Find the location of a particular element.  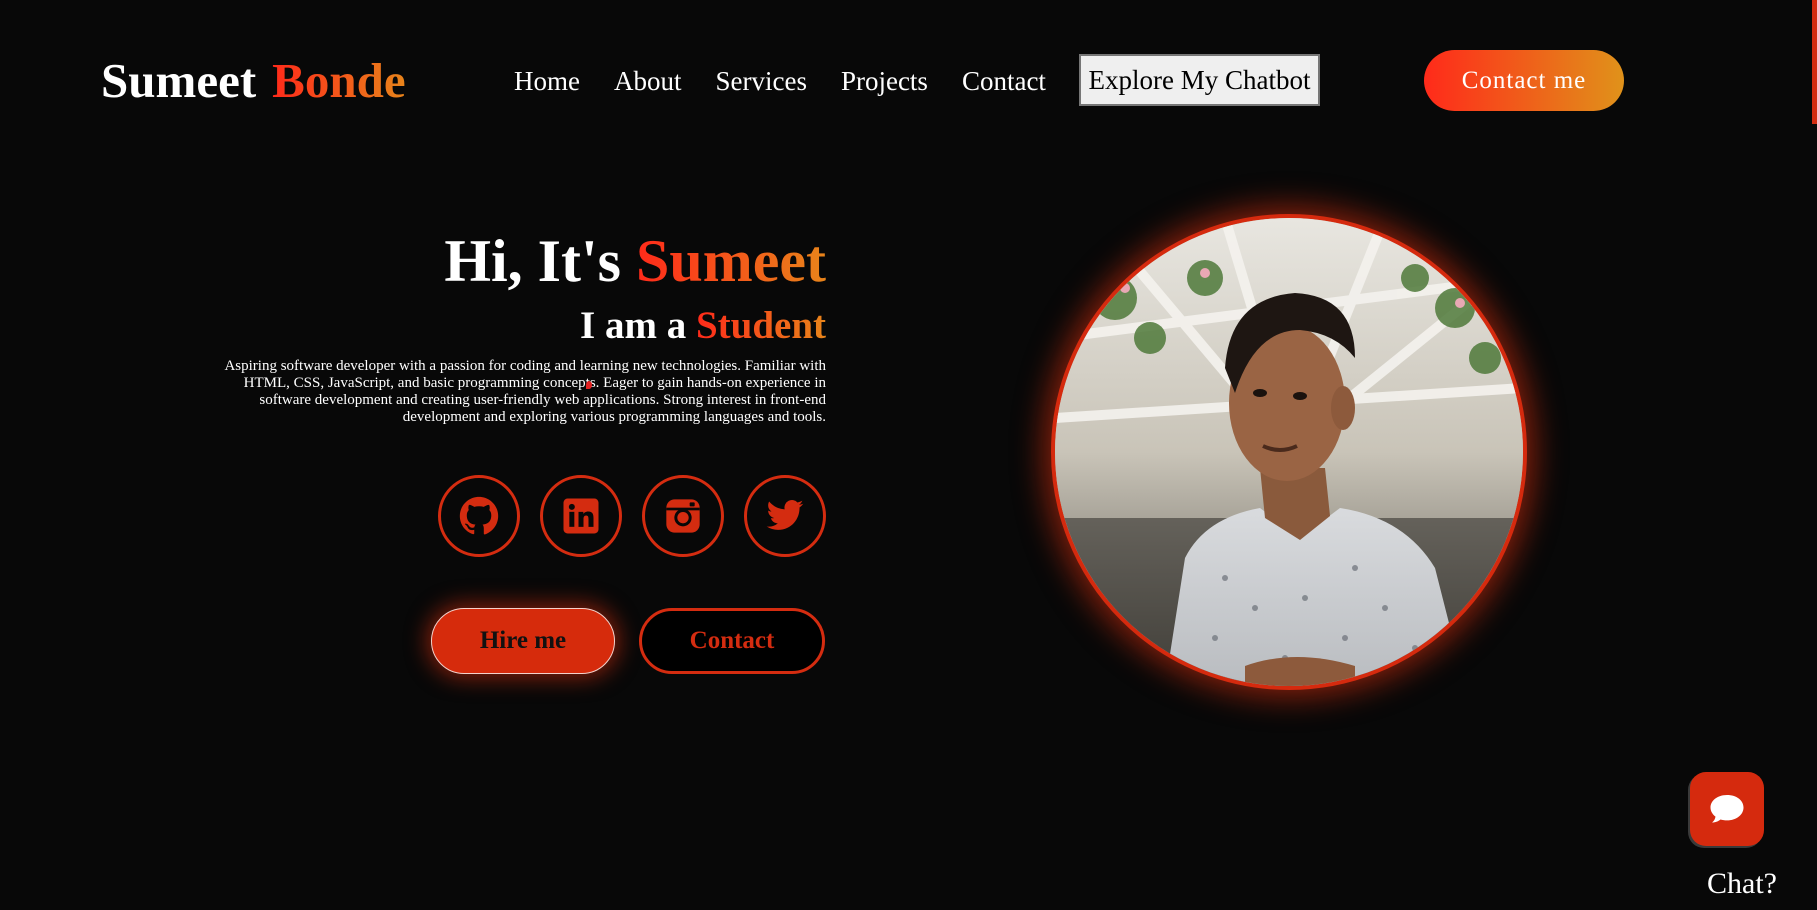

profile-photo is located at coordinates (1289, 452).